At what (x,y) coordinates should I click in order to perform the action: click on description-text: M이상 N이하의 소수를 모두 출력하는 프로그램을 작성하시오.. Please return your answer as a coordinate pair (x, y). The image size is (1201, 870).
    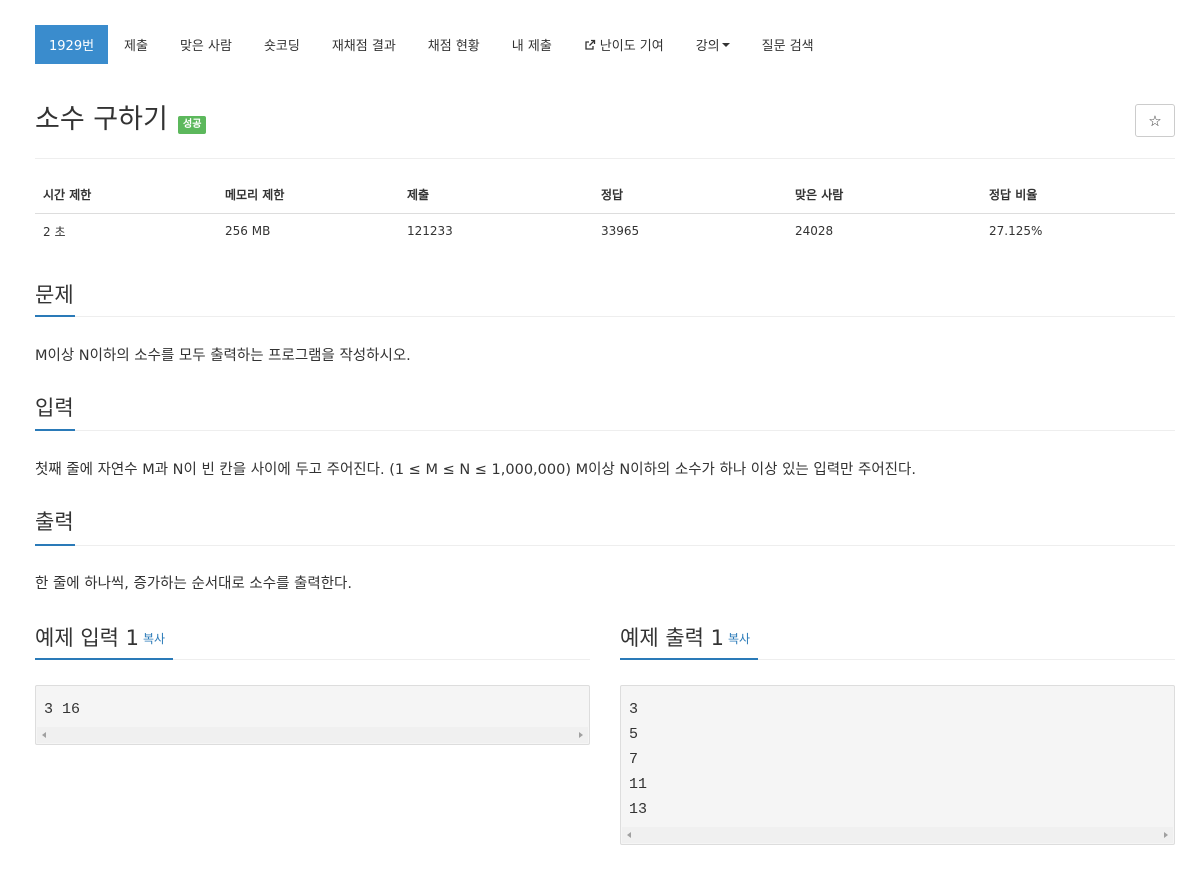
    Looking at the image, I should click on (223, 356).